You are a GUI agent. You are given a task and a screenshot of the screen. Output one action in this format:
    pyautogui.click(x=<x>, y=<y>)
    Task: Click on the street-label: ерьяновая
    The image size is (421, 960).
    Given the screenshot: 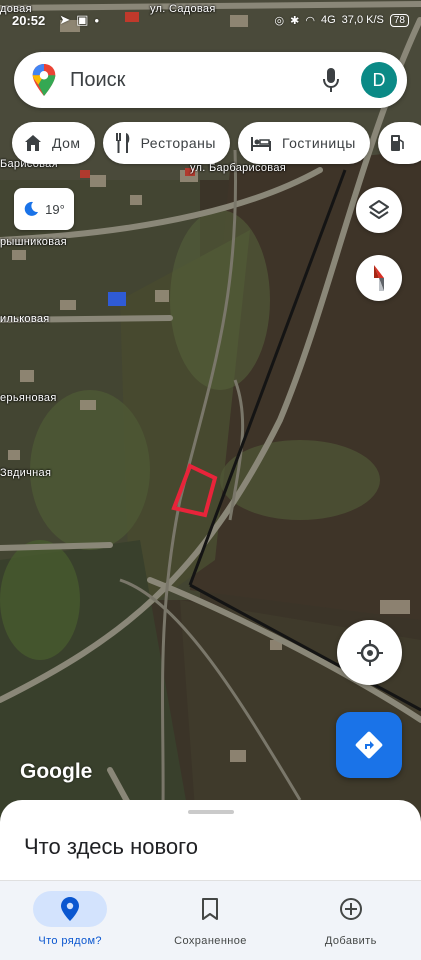 What is the action you would take?
    pyautogui.click(x=28, y=398)
    